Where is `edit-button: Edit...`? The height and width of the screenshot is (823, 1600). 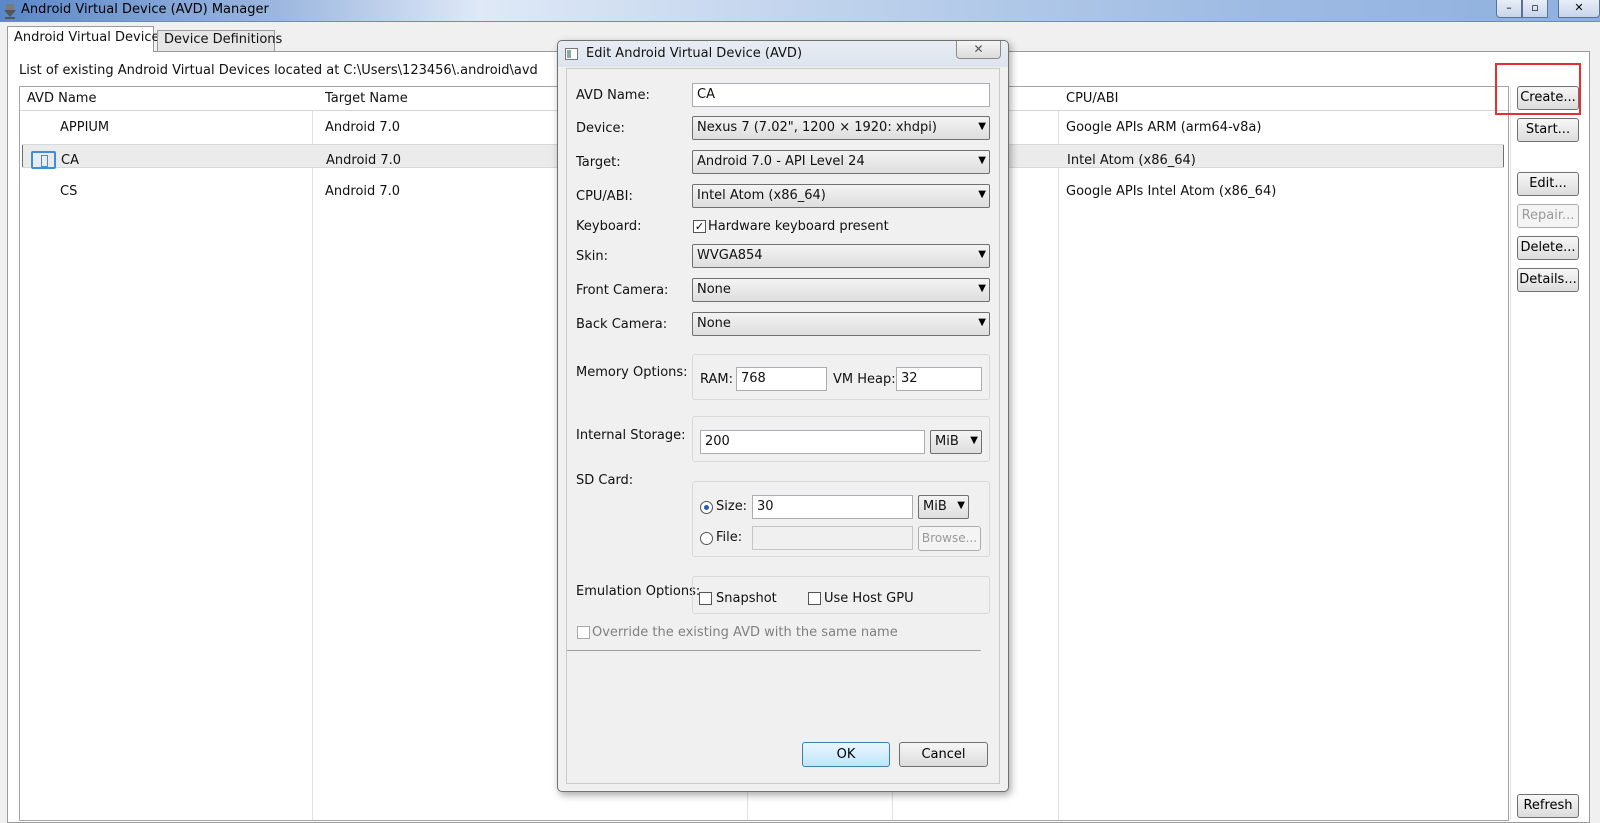
edit-button: Edit... is located at coordinates (1548, 184).